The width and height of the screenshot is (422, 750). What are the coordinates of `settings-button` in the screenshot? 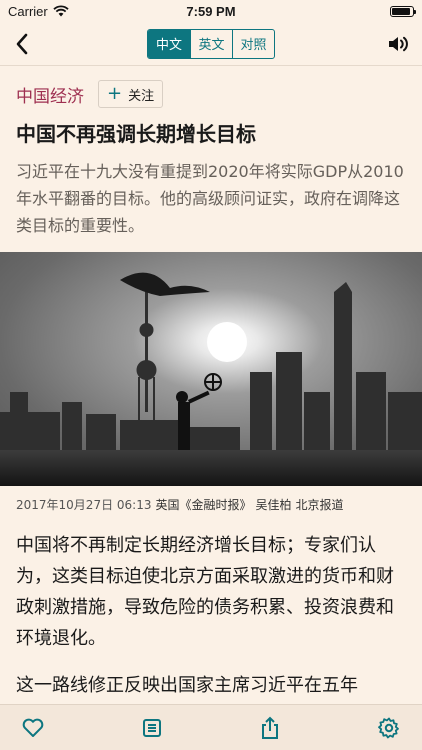 It's located at (389, 728).